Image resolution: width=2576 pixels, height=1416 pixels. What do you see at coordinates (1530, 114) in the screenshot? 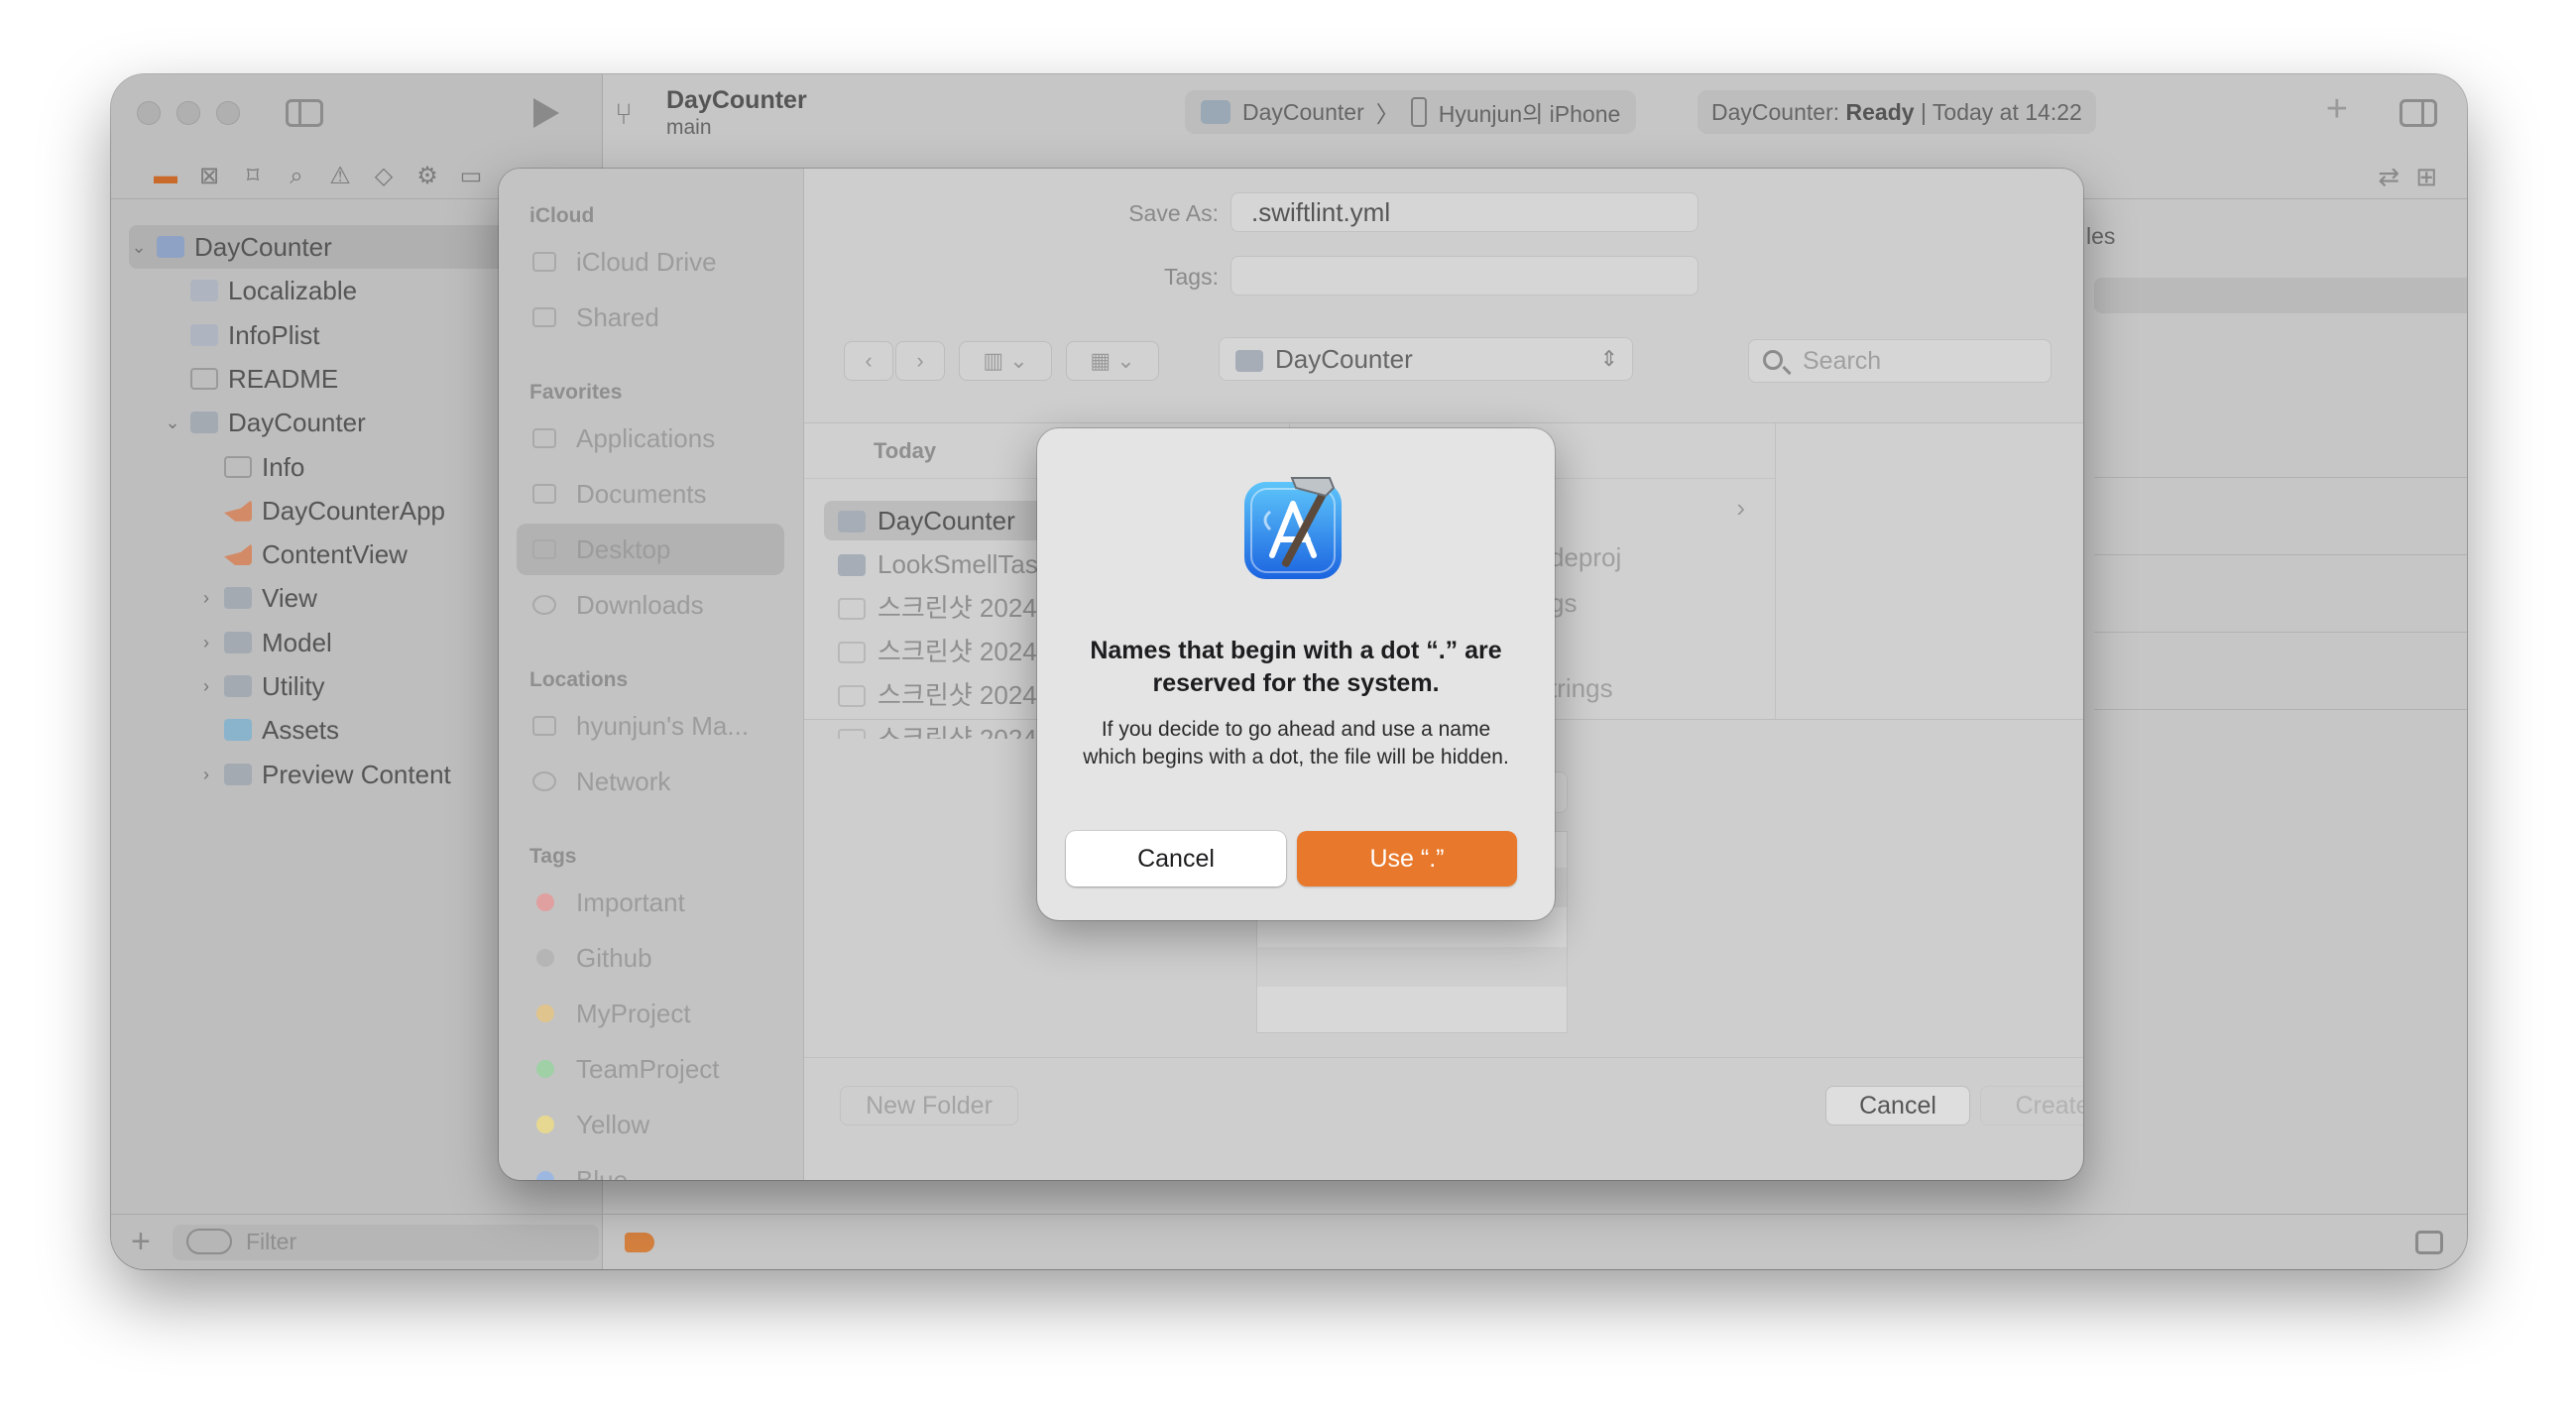
I see `scheme-device-label: Hyunjun의 iPhone` at bounding box center [1530, 114].